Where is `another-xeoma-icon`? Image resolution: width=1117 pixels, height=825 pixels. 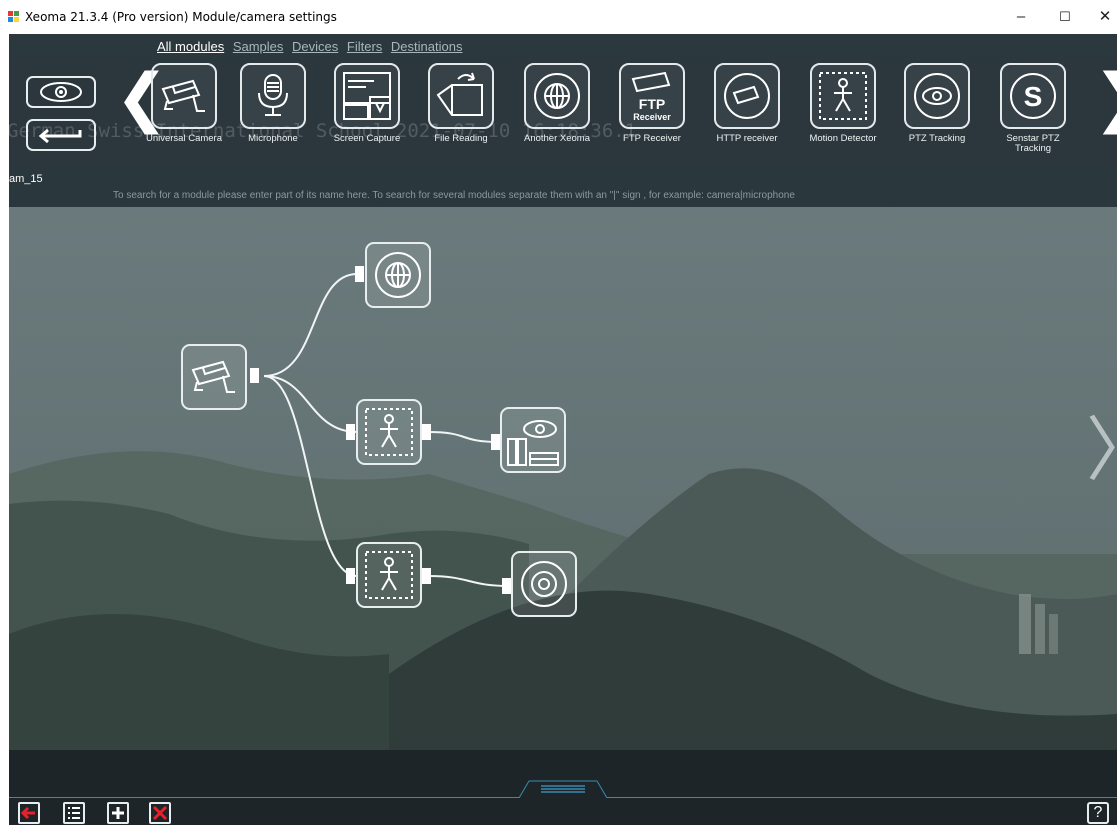 another-xeoma-icon is located at coordinates (398, 275).